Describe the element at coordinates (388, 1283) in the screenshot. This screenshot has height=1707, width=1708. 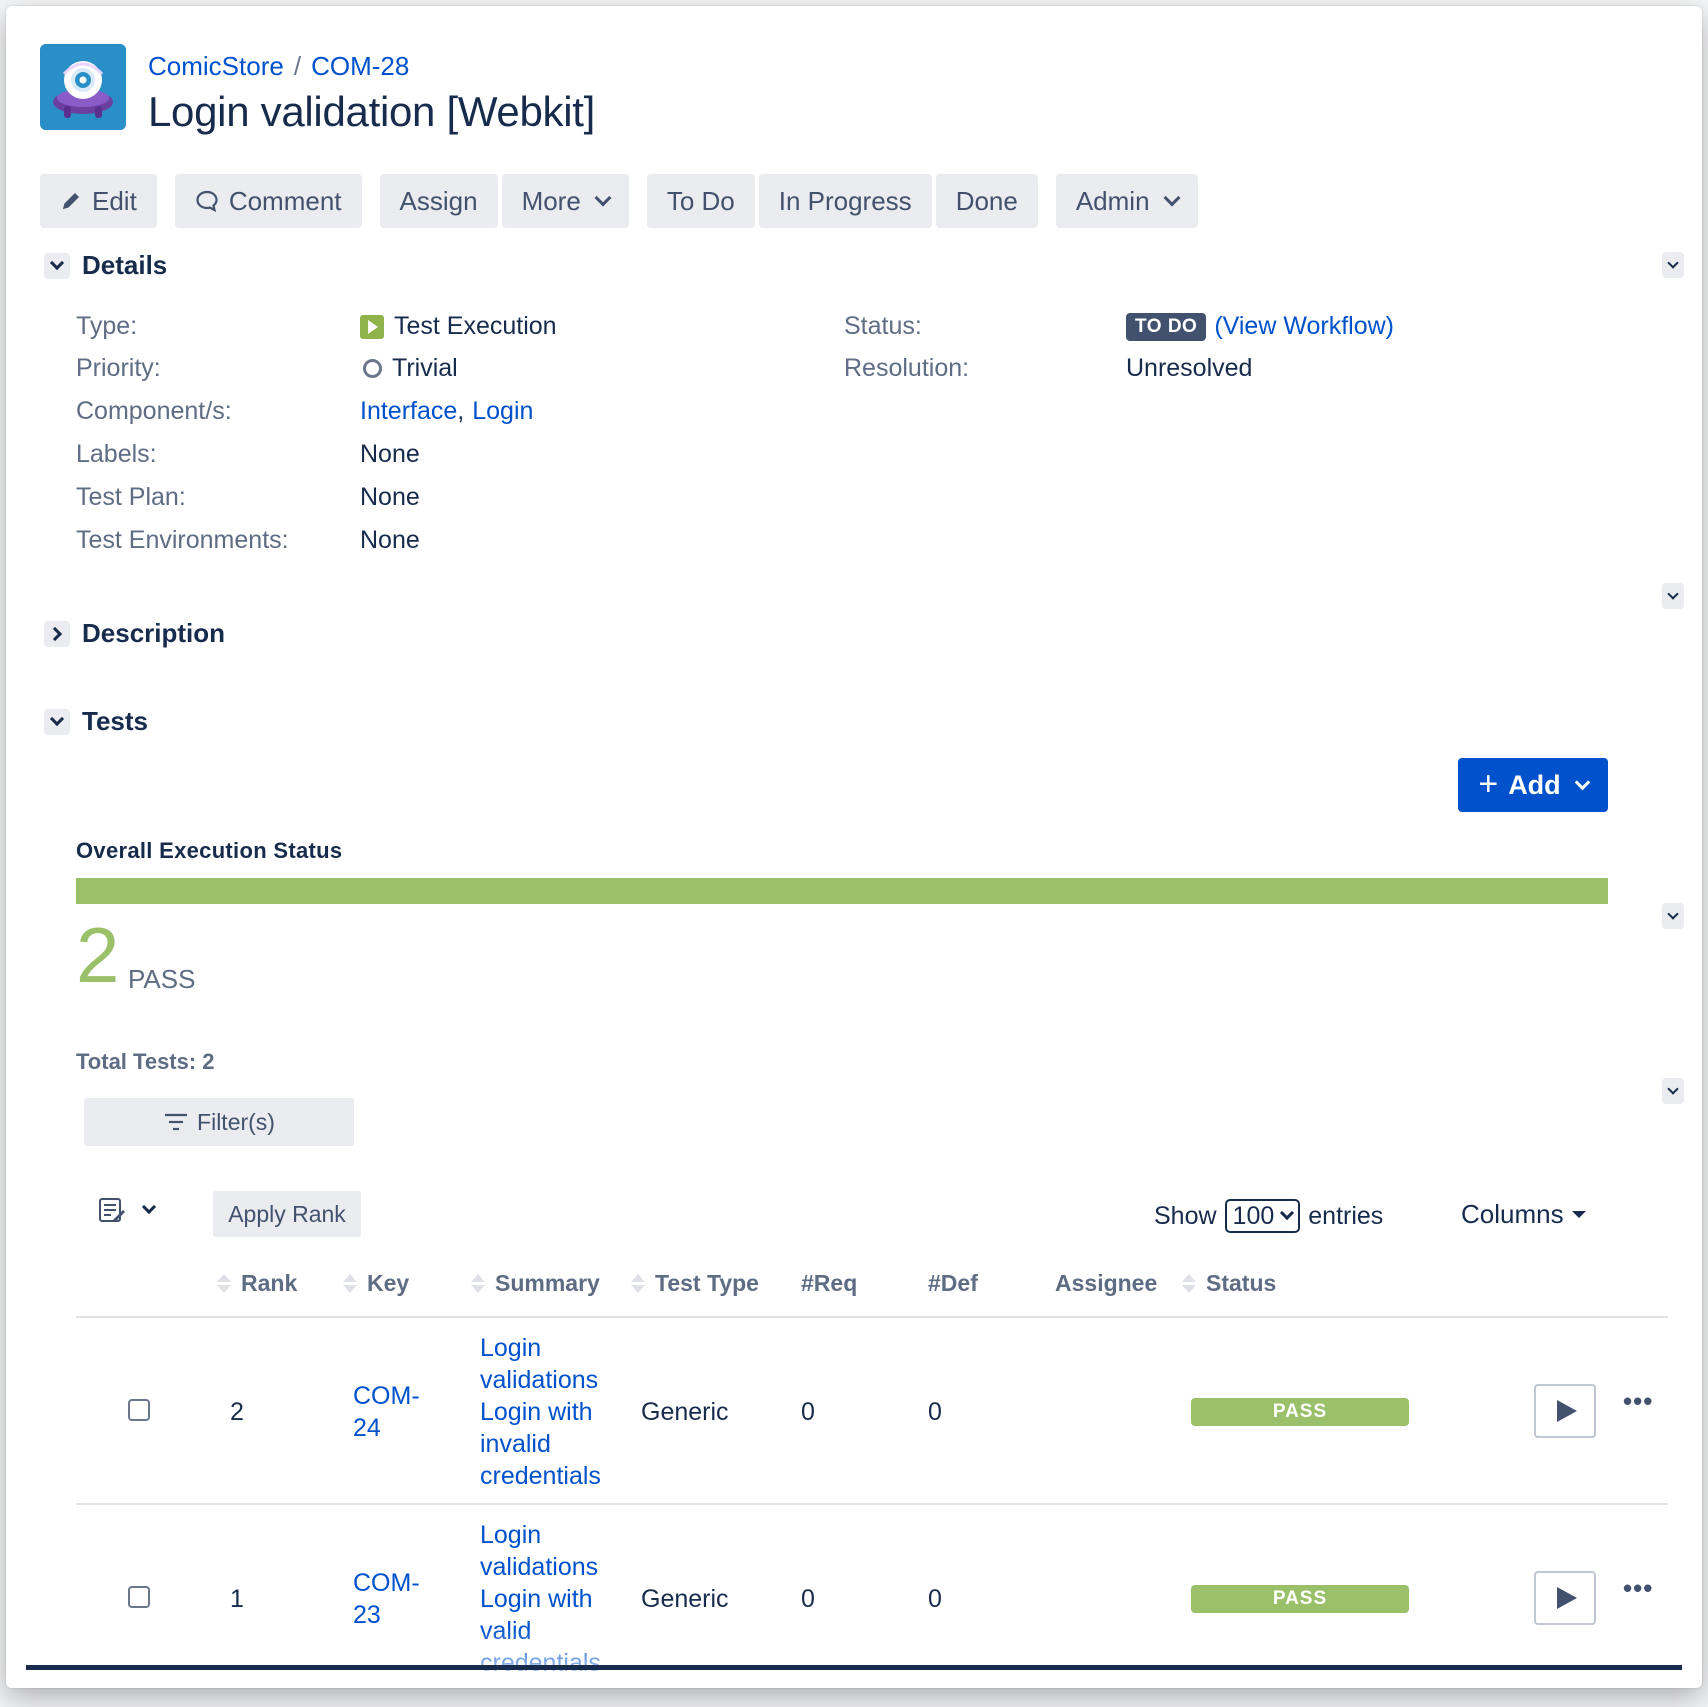
I see `column-header-key-label: Key` at that location.